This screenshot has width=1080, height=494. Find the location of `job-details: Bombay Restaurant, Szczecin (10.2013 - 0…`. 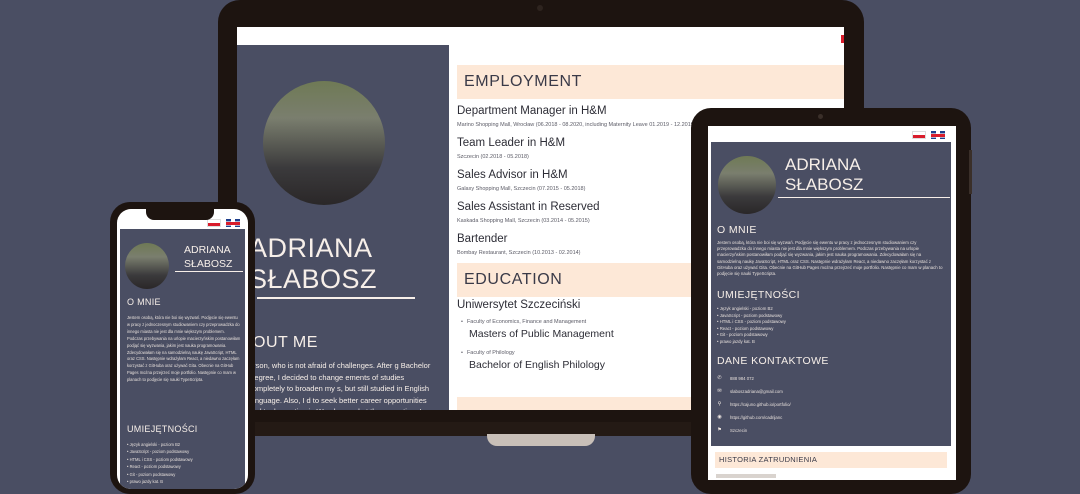

job-details: Bombay Restaurant, Szczecin (10.2013 - 0… is located at coordinates (519, 253).